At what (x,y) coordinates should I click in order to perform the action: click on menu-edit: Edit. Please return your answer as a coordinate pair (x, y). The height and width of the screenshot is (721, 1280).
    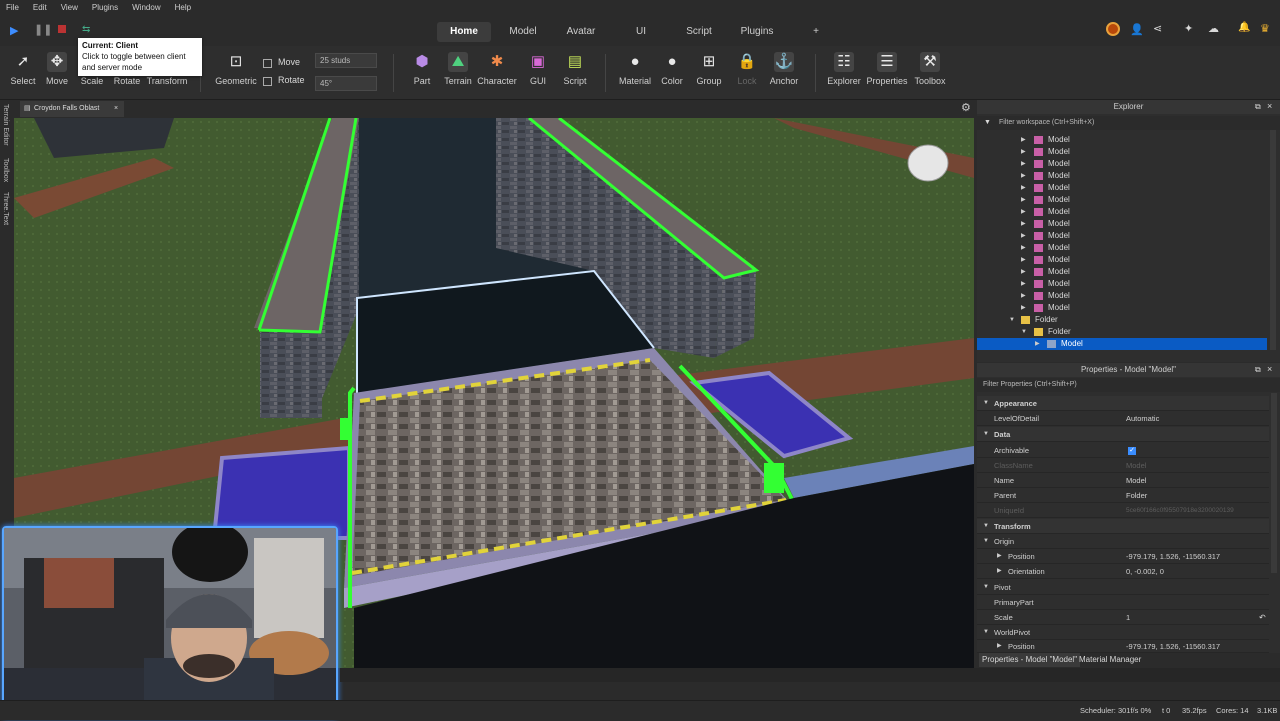
    Looking at the image, I should click on (40, 7).